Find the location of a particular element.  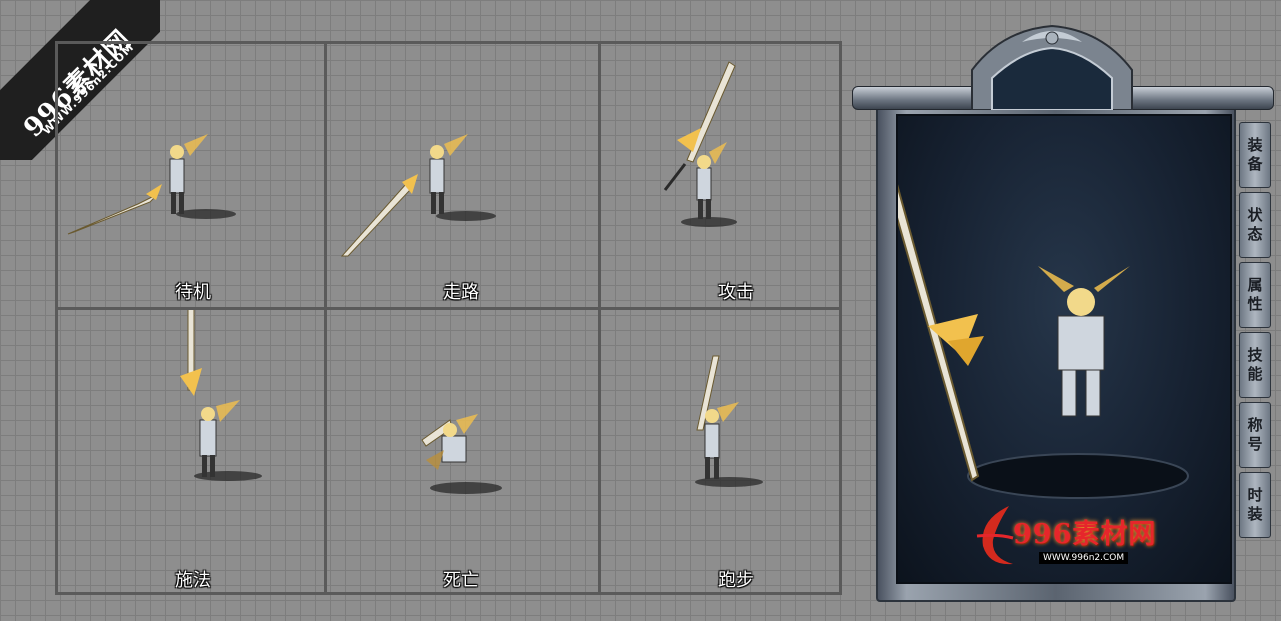

frame-label: 攻击 is located at coordinates (736, 292).